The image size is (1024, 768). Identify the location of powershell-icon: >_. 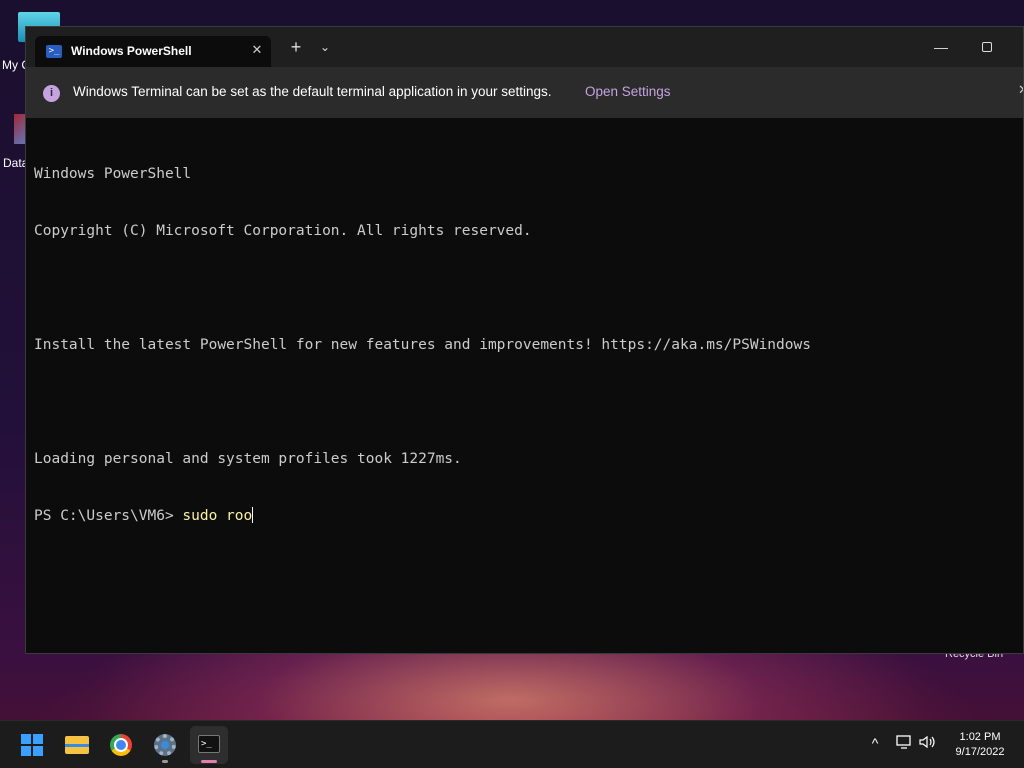
(54, 51).